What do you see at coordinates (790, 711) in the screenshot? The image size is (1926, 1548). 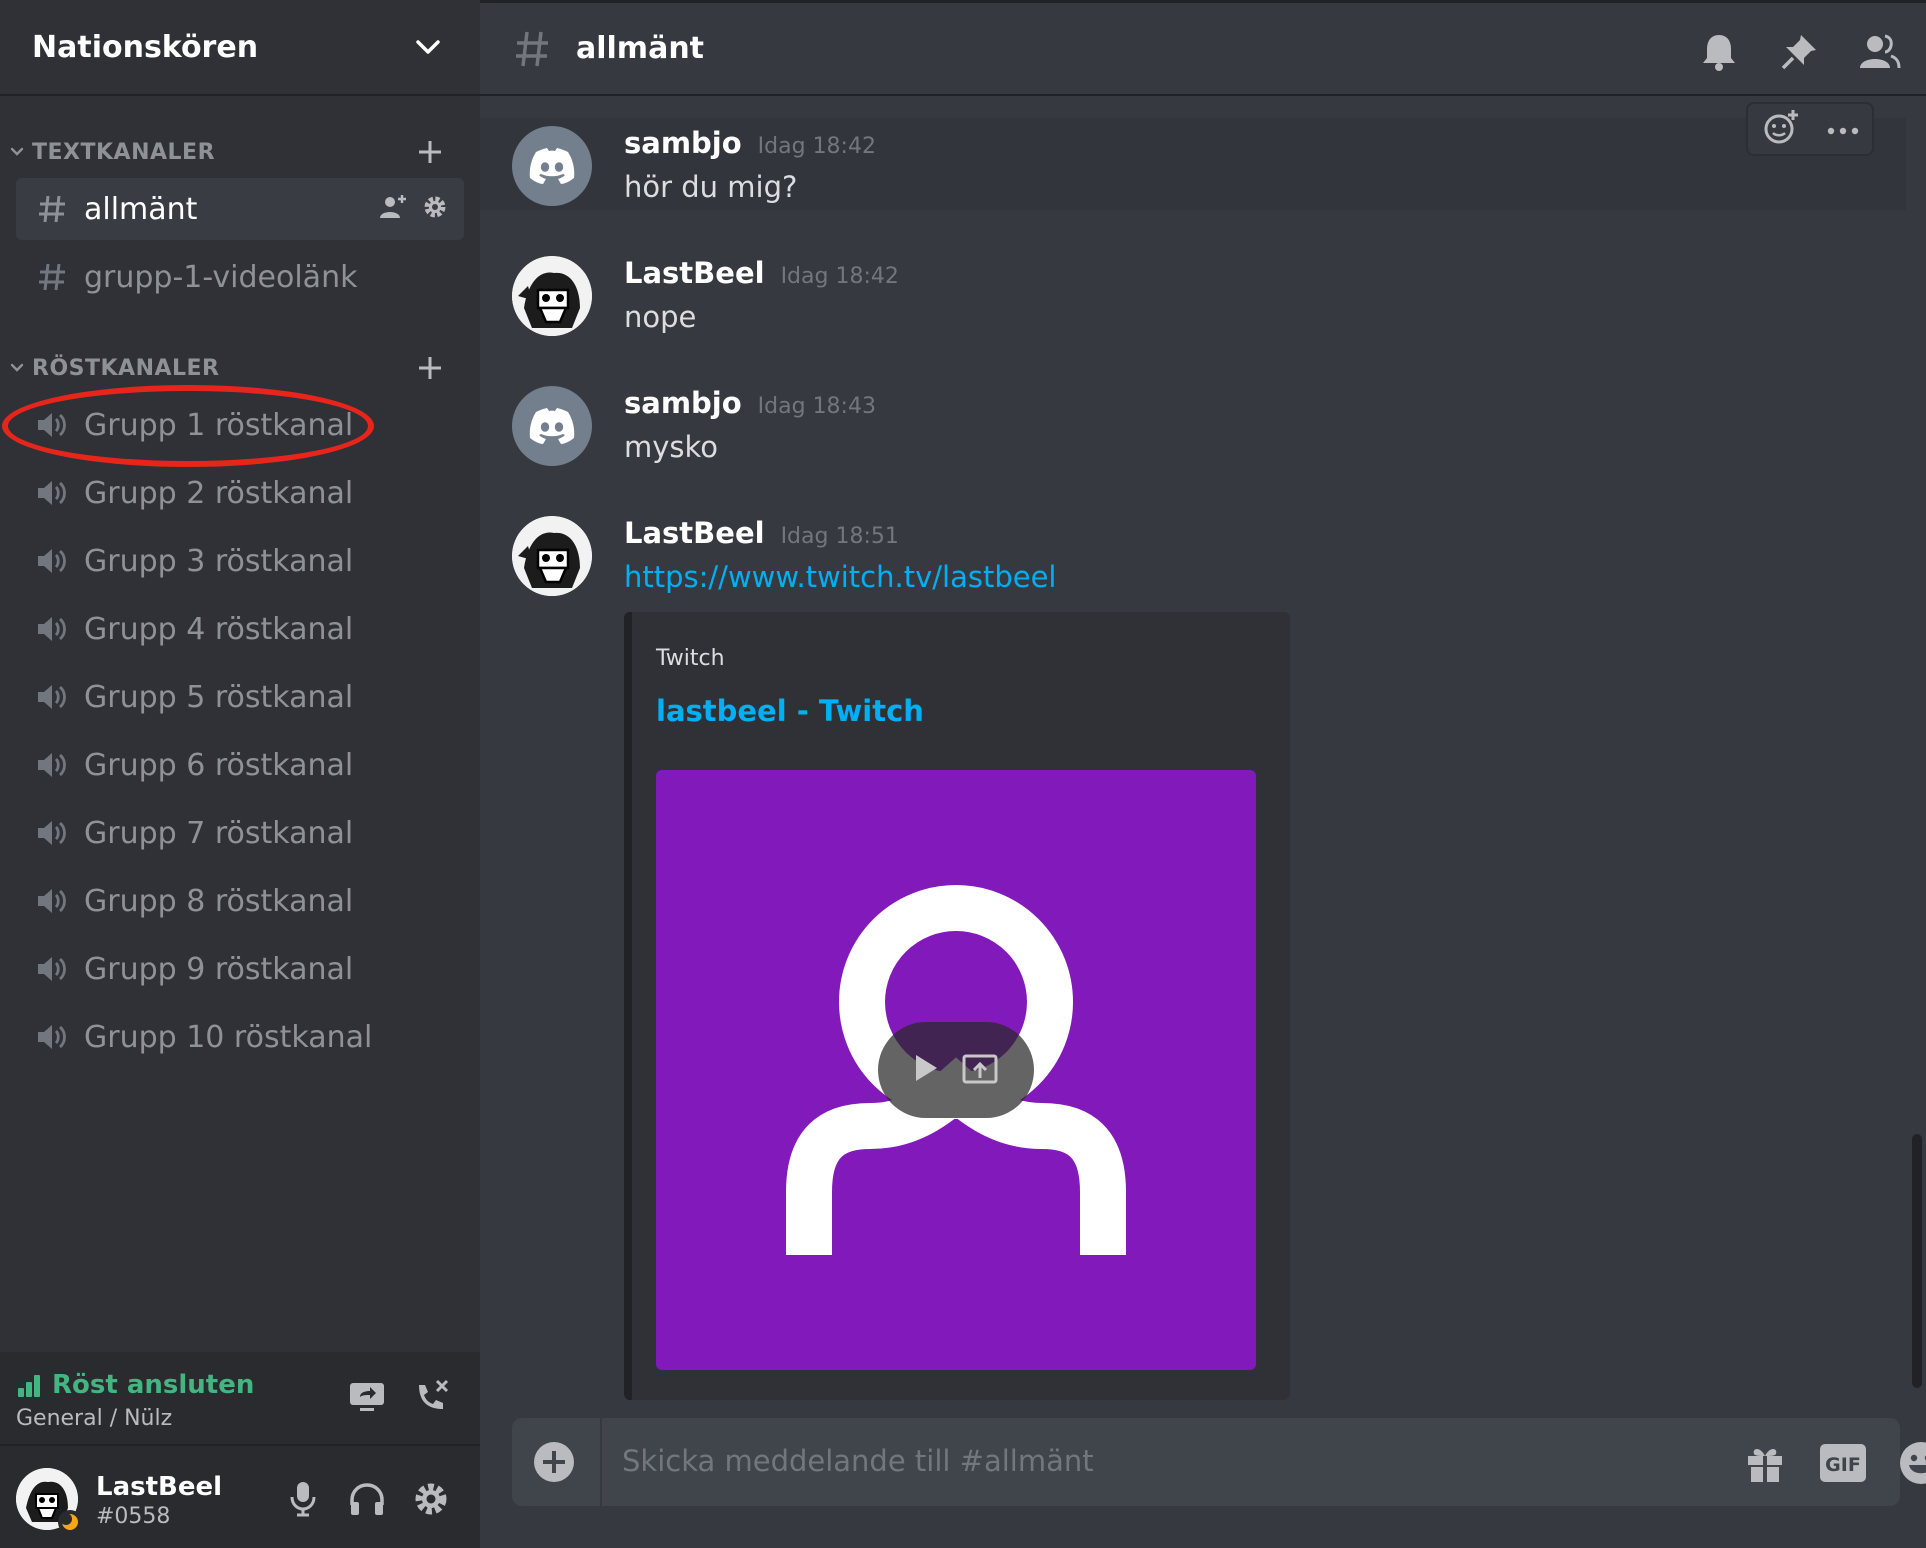 I see `embed-title-link: lastbeel - Twitch` at bounding box center [790, 711].